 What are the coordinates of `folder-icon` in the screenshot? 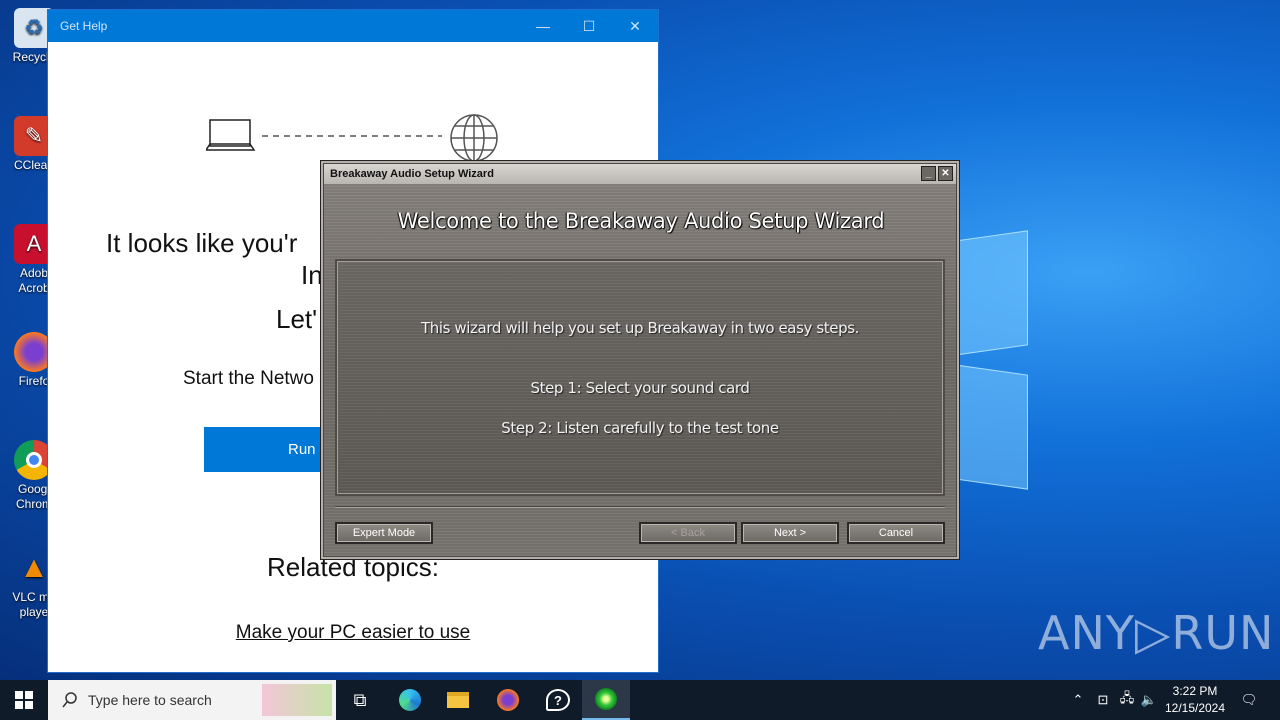 It's located at (458, 700).